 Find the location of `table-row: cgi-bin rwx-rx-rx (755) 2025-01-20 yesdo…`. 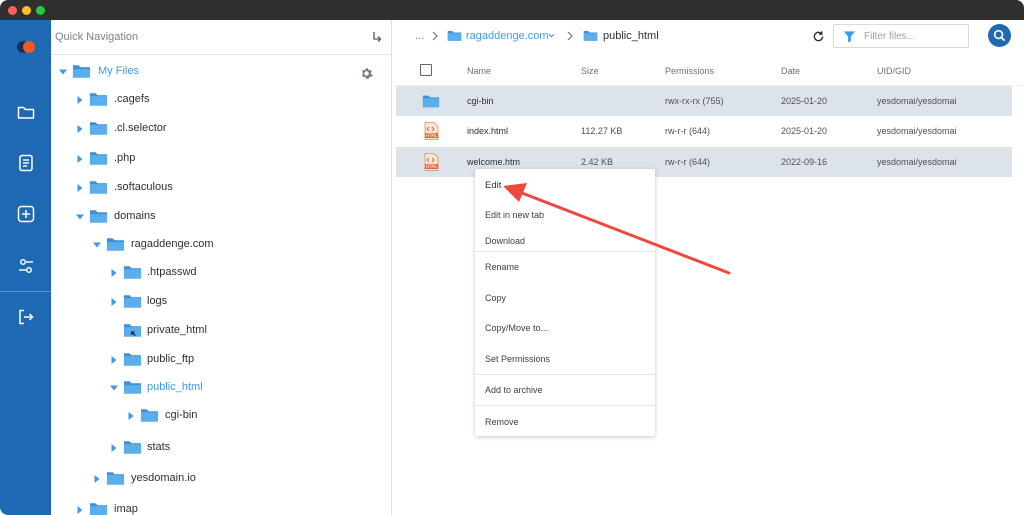

table-row: cgi-bin rwx-rx-rx (755) 2025-01-20 yesdo… is located at coordinates (704, 101).